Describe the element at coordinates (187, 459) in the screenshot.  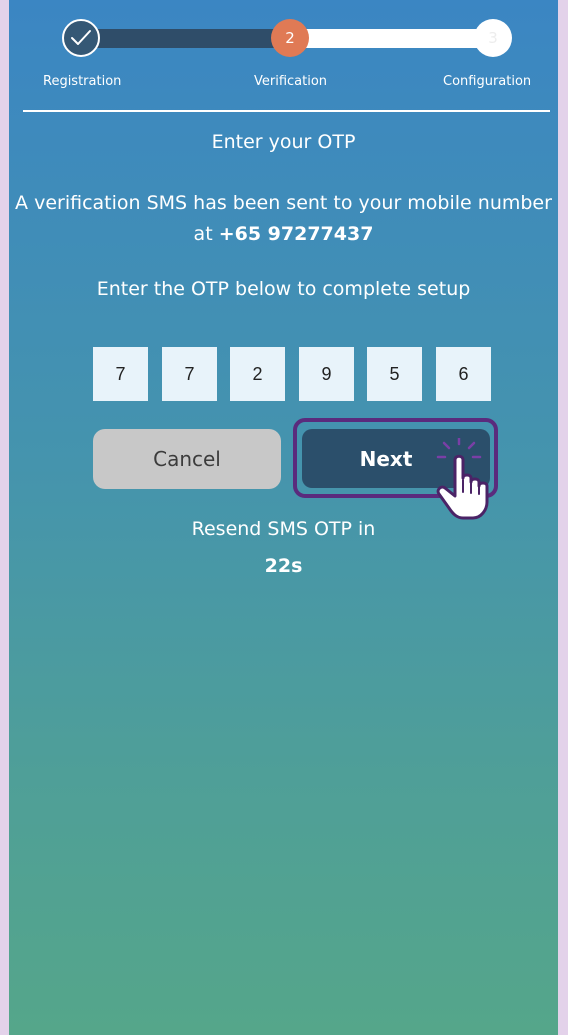
I see `cancel-button: Cancel` at that location.